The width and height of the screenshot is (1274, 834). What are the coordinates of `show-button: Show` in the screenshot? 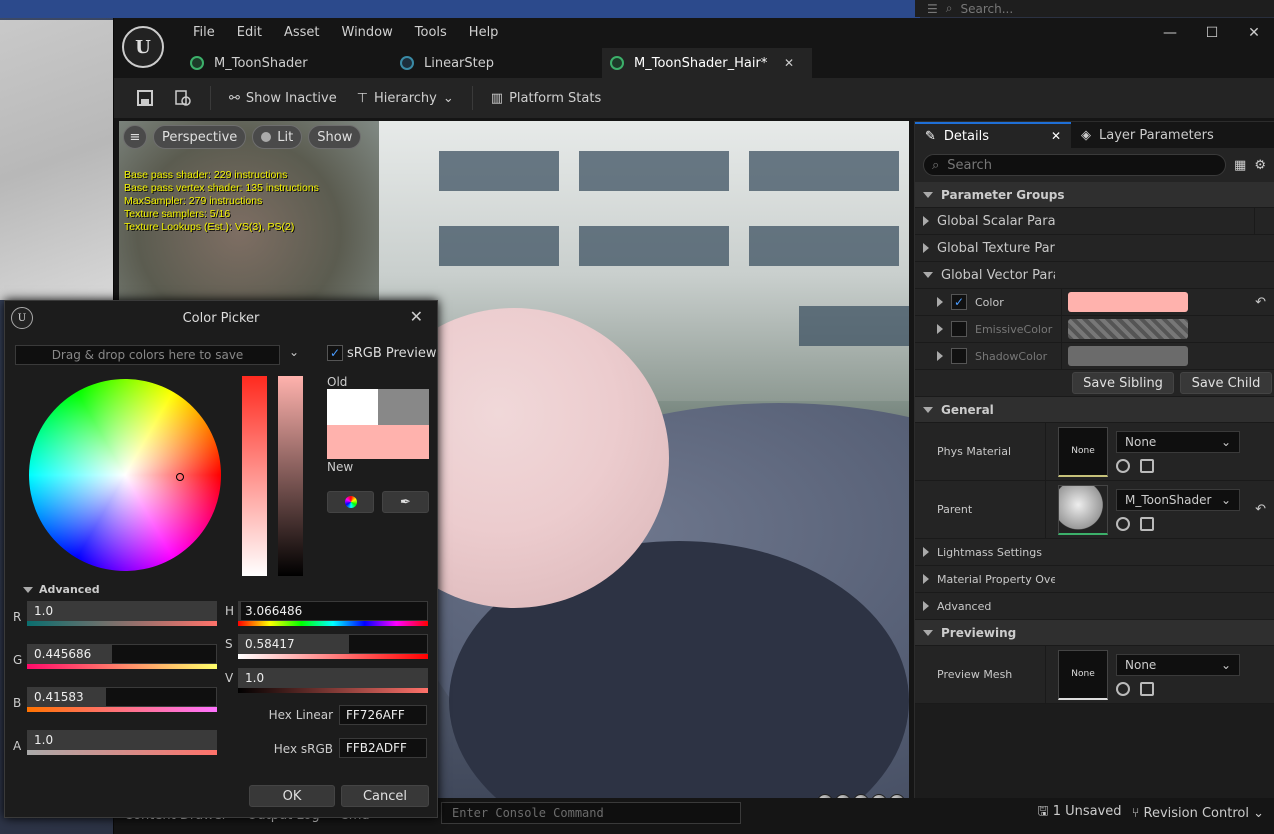 It's located at (335, 137).